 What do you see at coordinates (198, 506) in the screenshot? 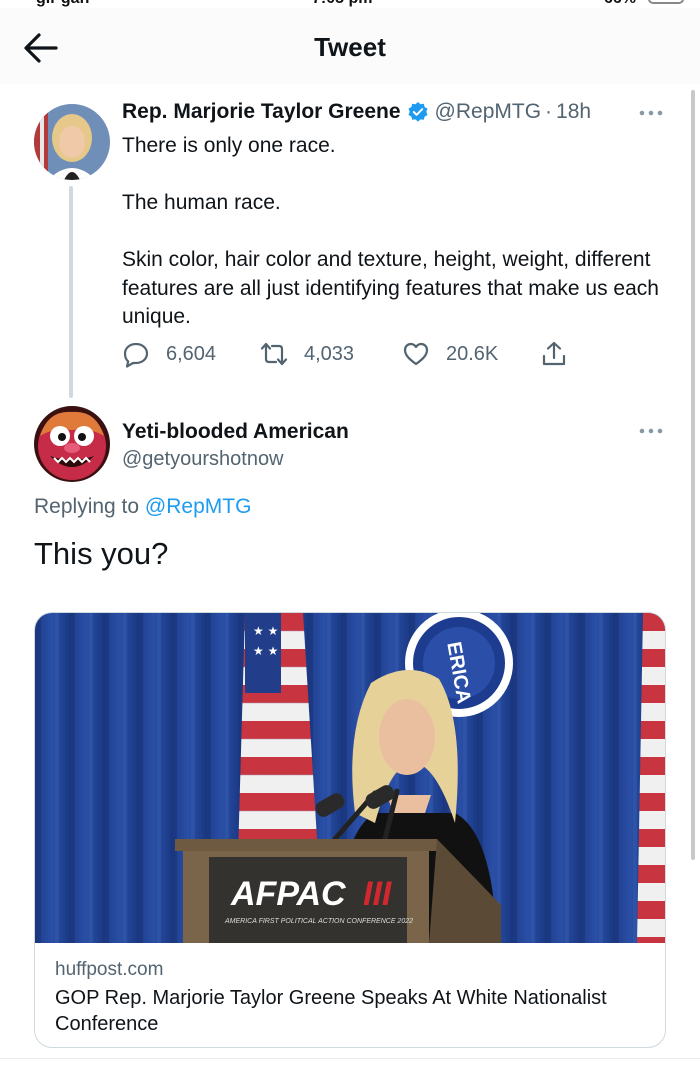
I see `replying-handle-link: @RepMTG` at bounding box center [198, 506].